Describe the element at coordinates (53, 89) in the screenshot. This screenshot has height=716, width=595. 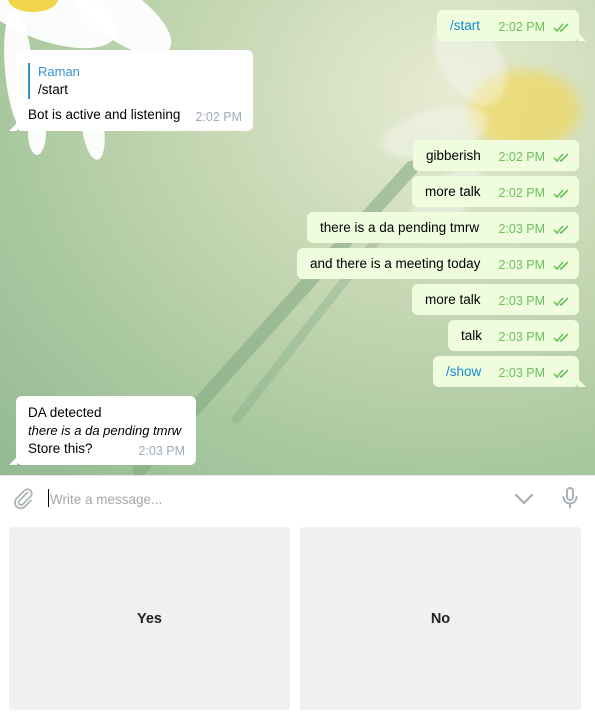
I see `reply-text: /start` at that location.